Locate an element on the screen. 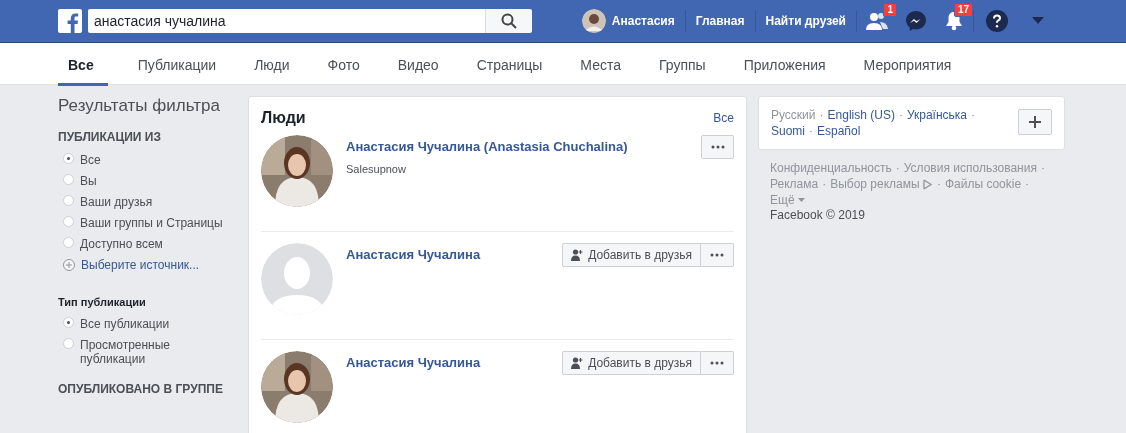  search-button is located at coordinates (508, 21).